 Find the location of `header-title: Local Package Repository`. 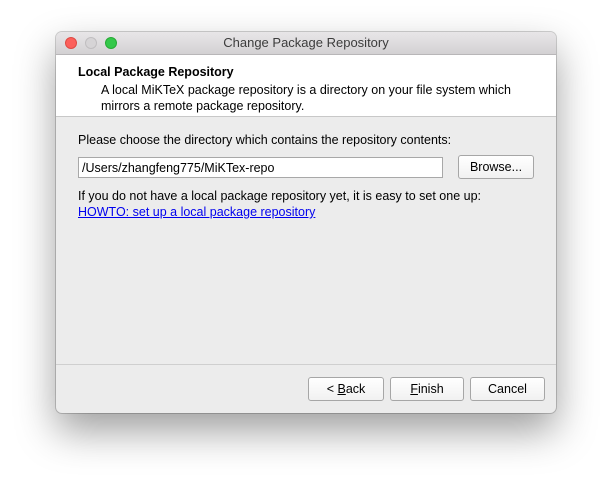

header-title: Local Package Repository is located at coordinates (156, 72).